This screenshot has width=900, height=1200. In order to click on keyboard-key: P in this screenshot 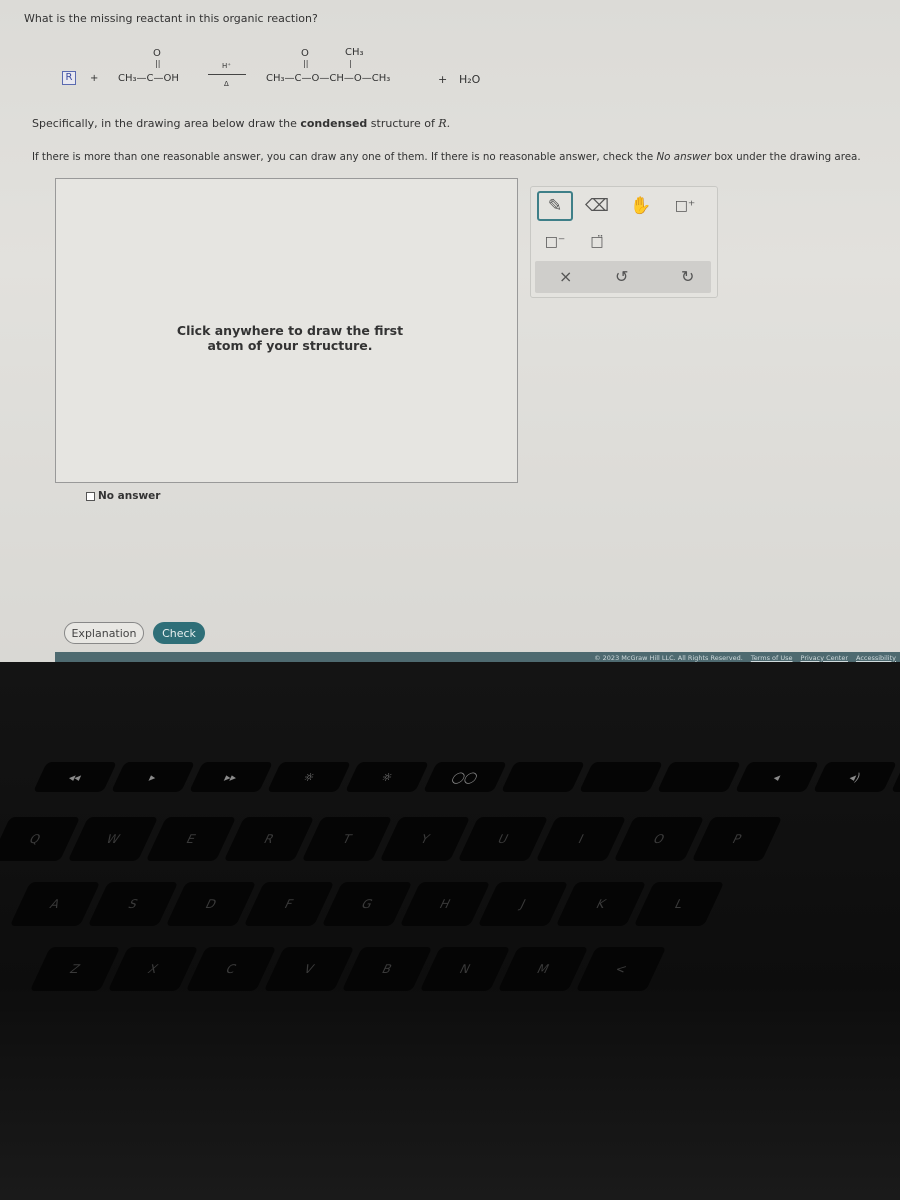, I will do `click(737, 839)`.